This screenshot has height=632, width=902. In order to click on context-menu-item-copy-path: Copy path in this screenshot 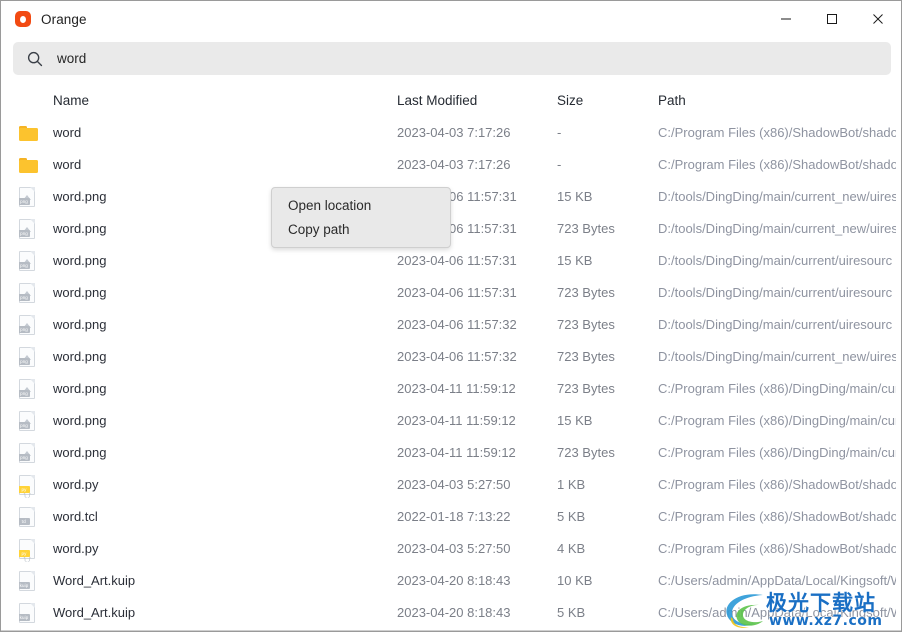, I will do `click(361, 230)`.